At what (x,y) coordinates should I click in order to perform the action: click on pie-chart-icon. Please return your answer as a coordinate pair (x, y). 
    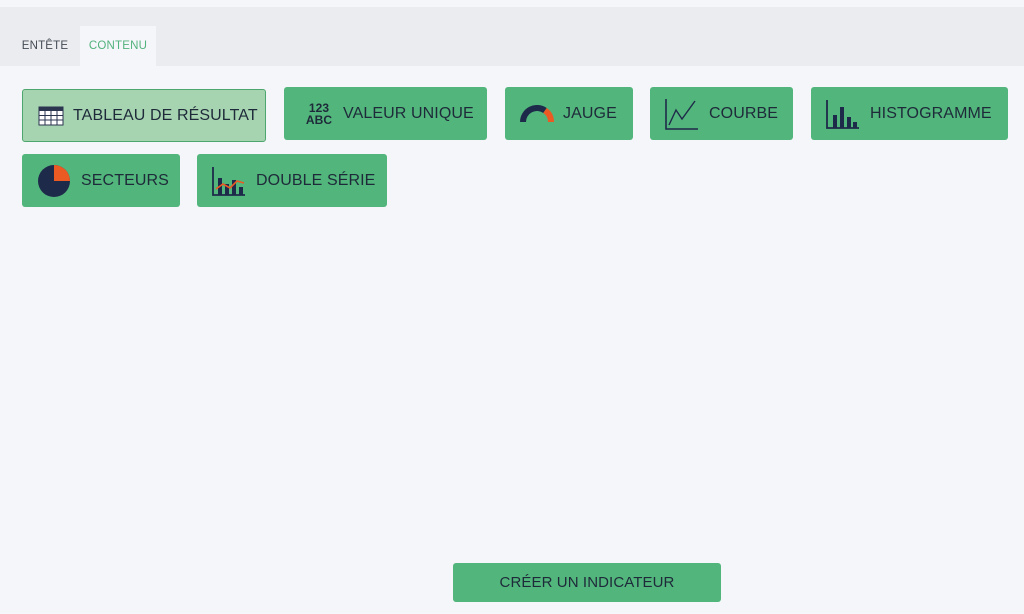
    Looking at the image, I should click on (54, 181).